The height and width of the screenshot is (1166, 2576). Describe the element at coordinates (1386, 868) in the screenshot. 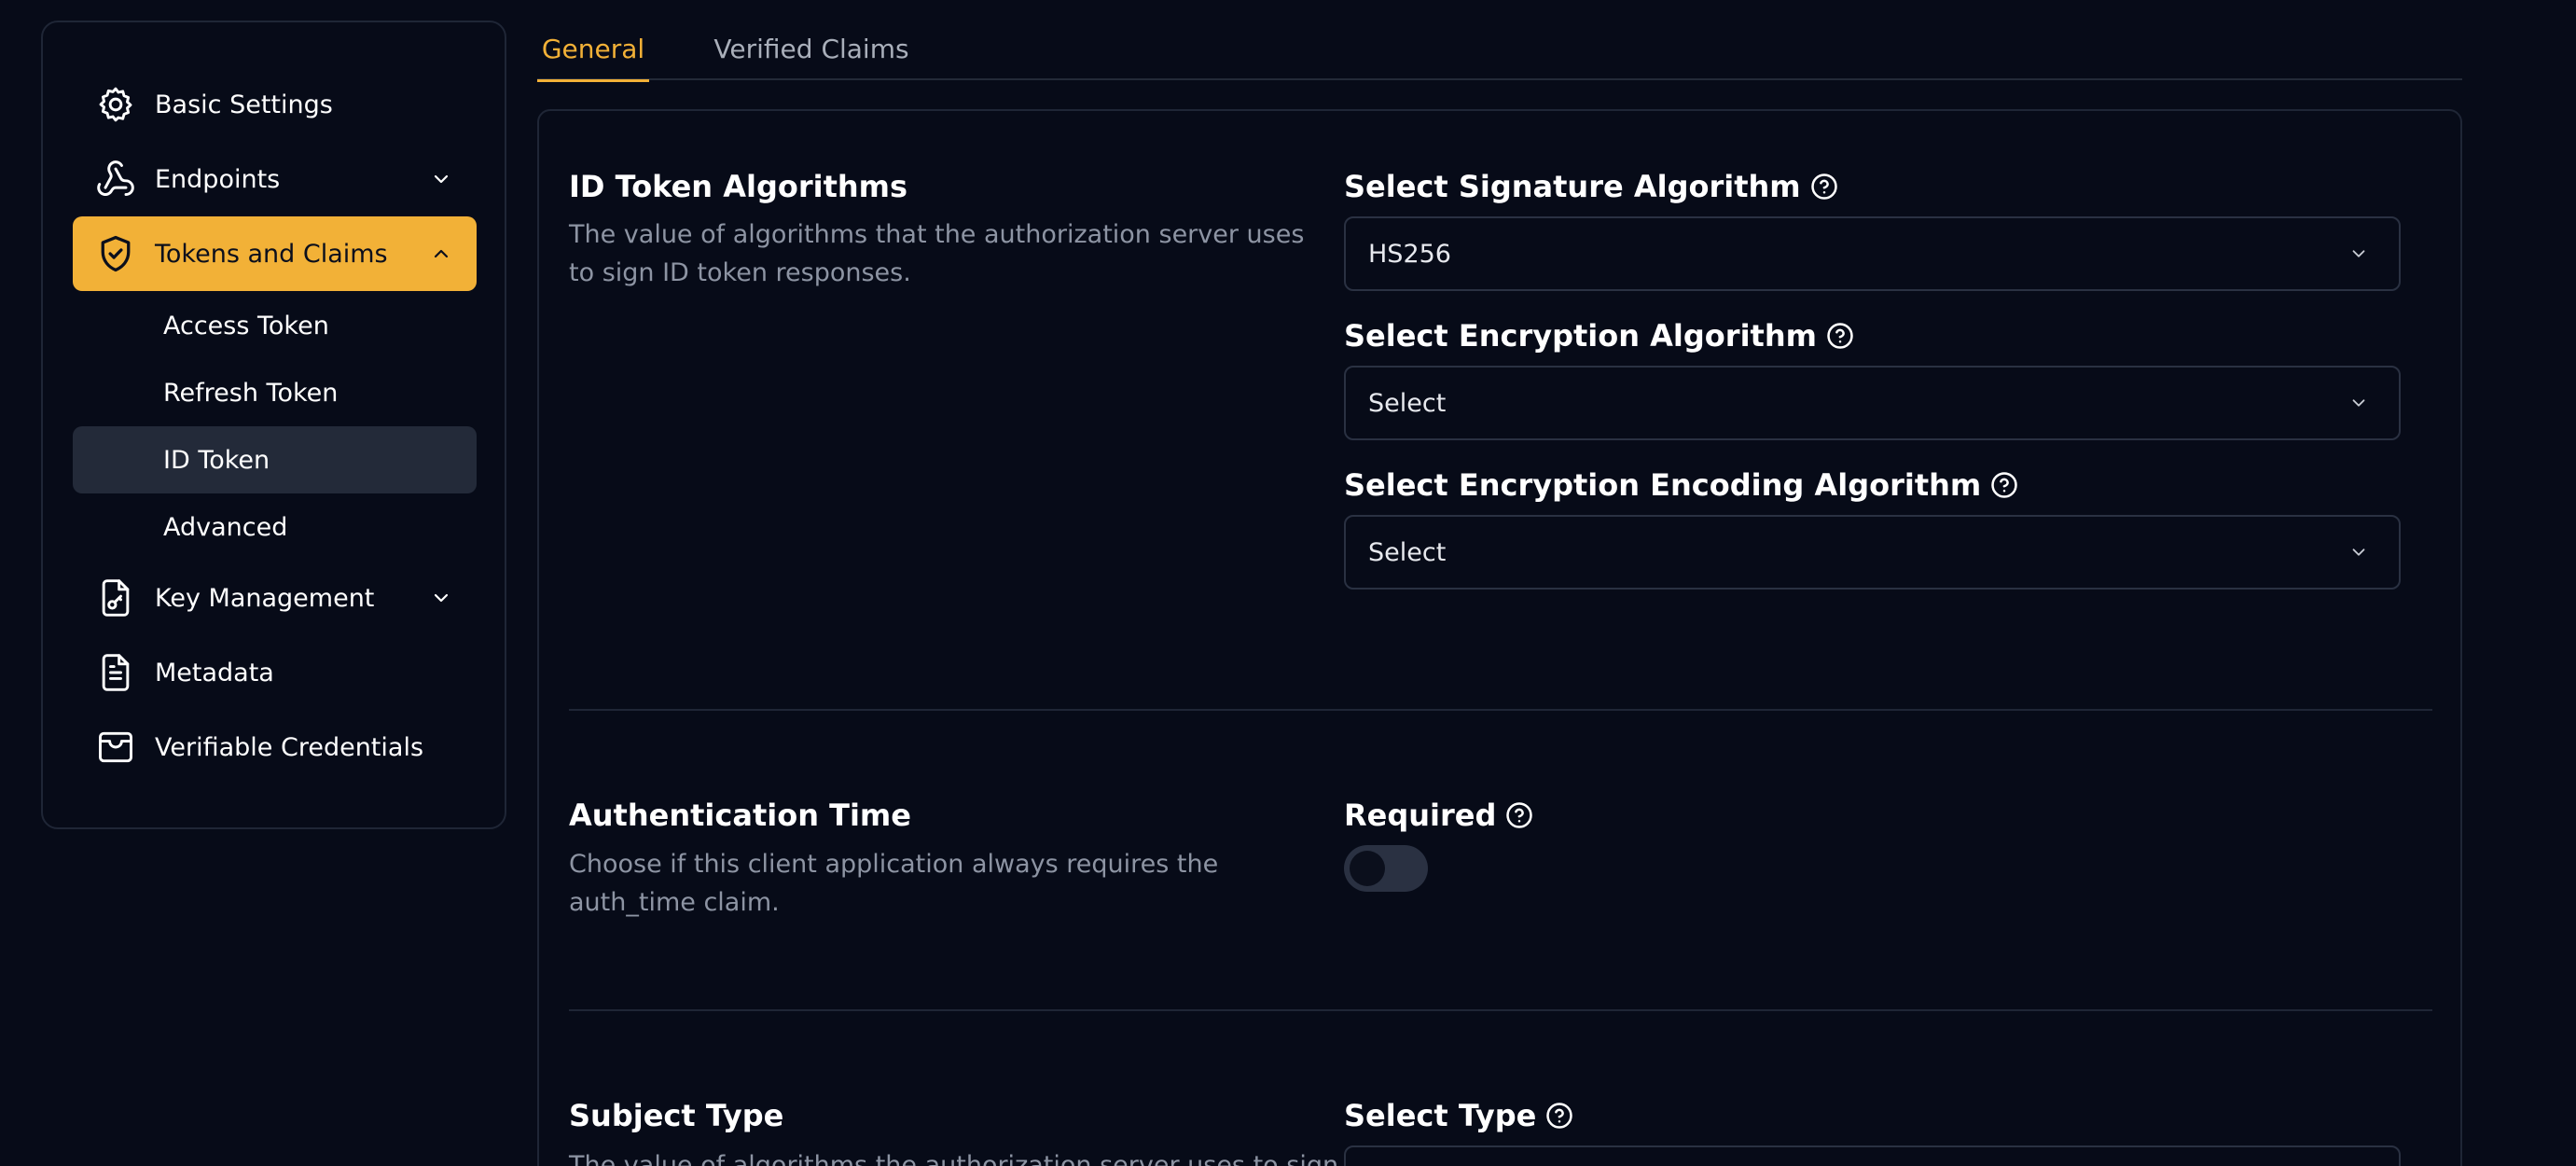

I see `auth-time-required-toggle` at that location.